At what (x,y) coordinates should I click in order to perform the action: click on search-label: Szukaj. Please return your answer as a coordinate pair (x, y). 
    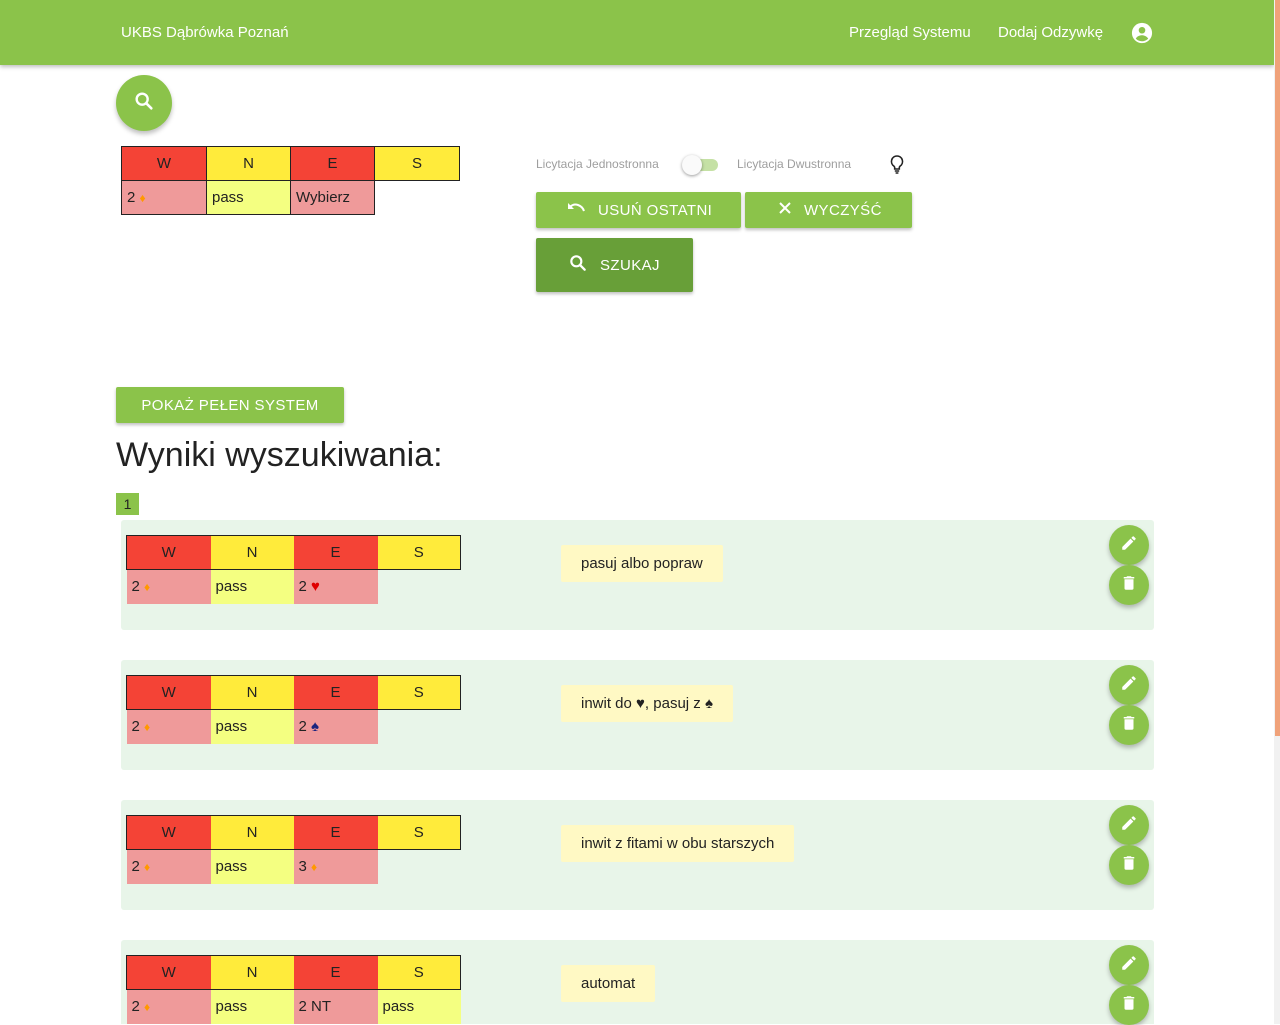
    Looking at the image, I should click on (630, 265).